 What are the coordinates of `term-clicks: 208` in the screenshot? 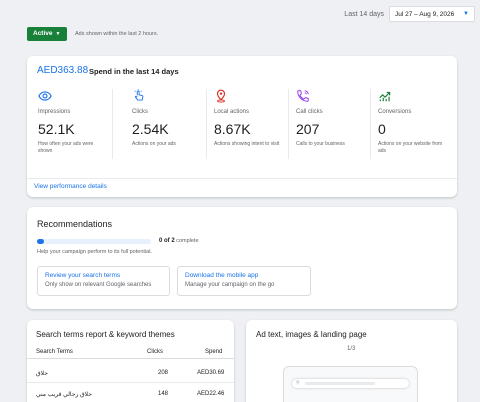 It's located at (163, 373).